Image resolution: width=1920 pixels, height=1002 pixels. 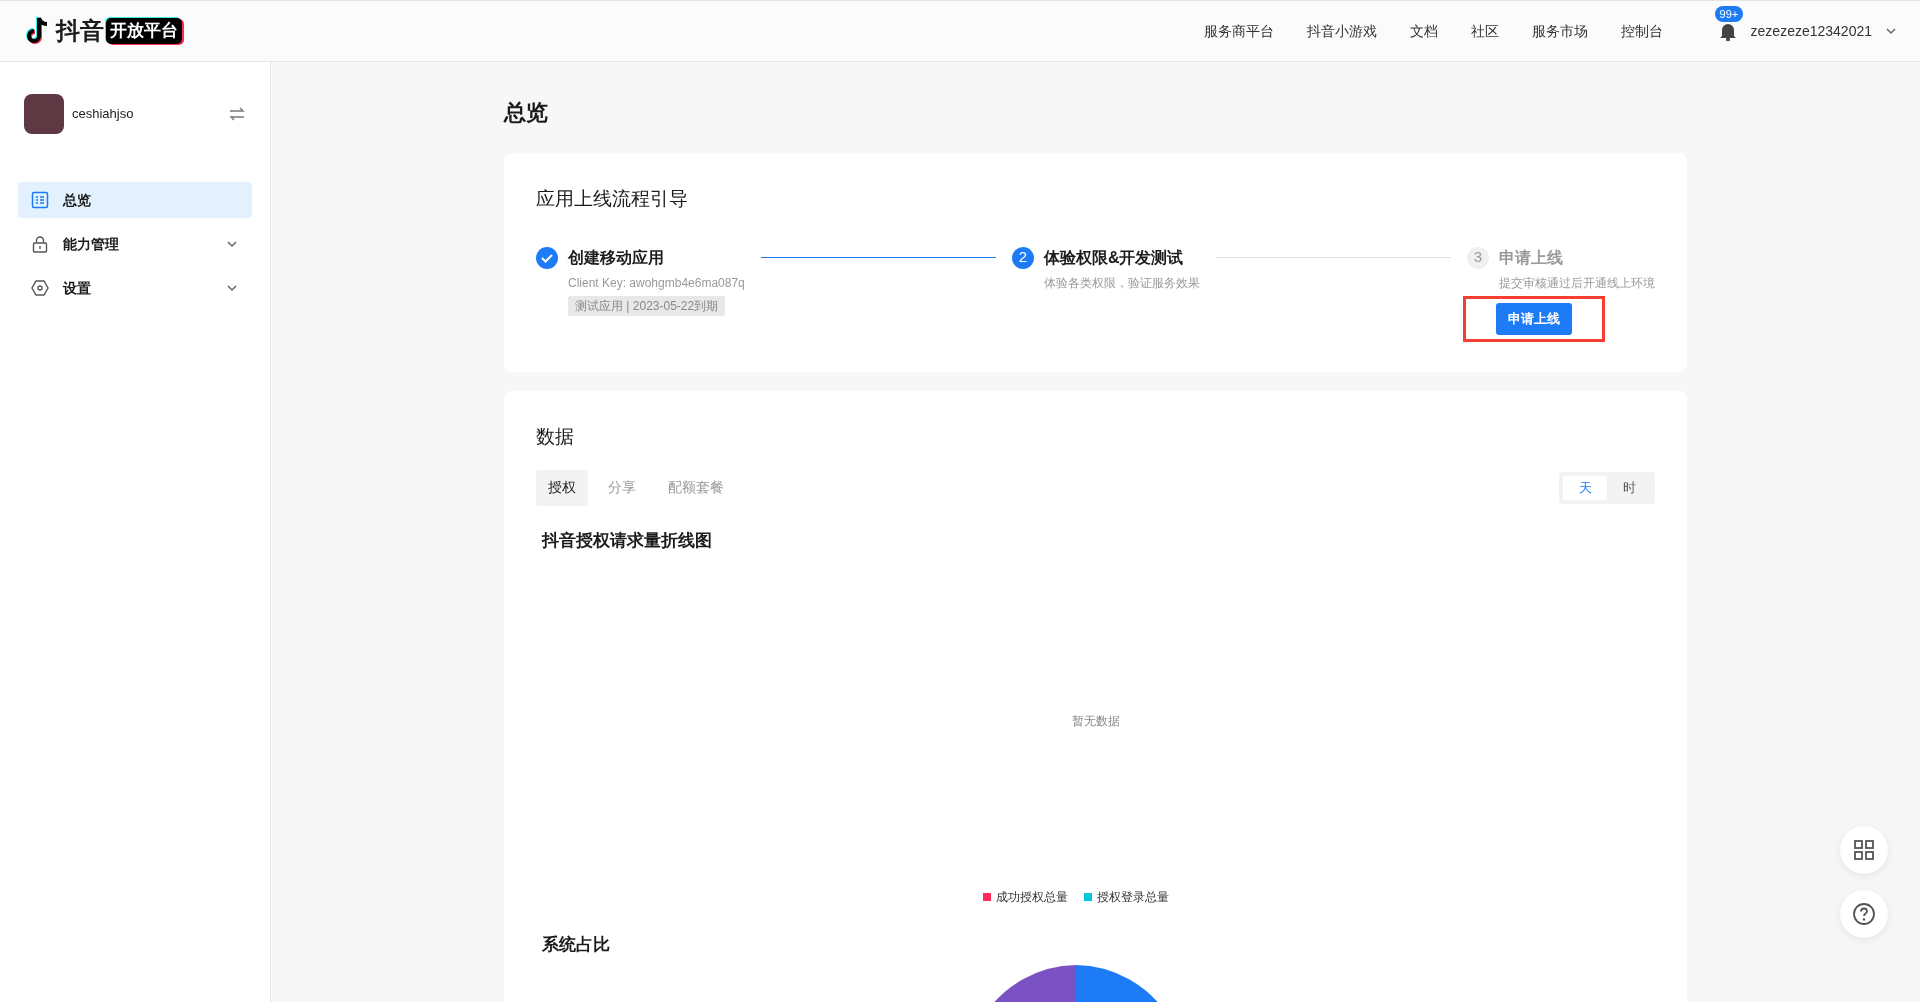 I want to click on qr-code-icon, so click(x=1864, y=850).